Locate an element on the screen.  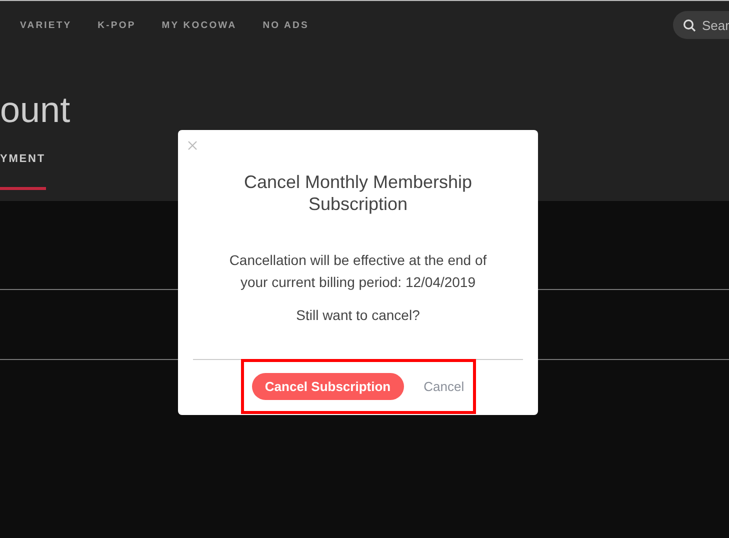
cancel-subscription-button: Cancel Subscription is located at coordinates (328, 386).